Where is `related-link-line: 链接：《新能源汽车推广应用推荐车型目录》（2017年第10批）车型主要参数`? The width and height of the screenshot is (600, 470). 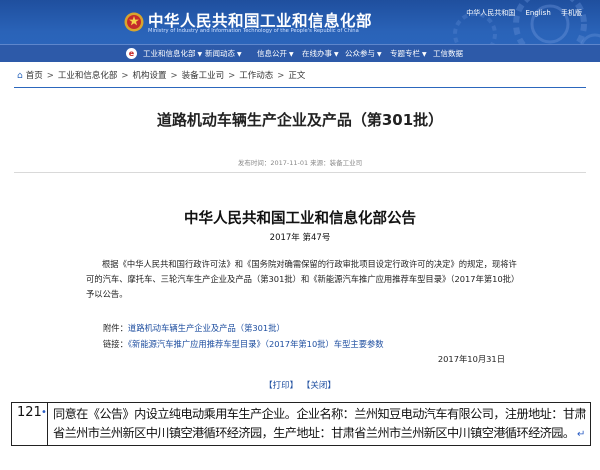
related-link-line: 链接：《新能源汽车推广应用推荐车型目录》（2017年第10批）车型主要参数 is located at coordinates (243, 344).